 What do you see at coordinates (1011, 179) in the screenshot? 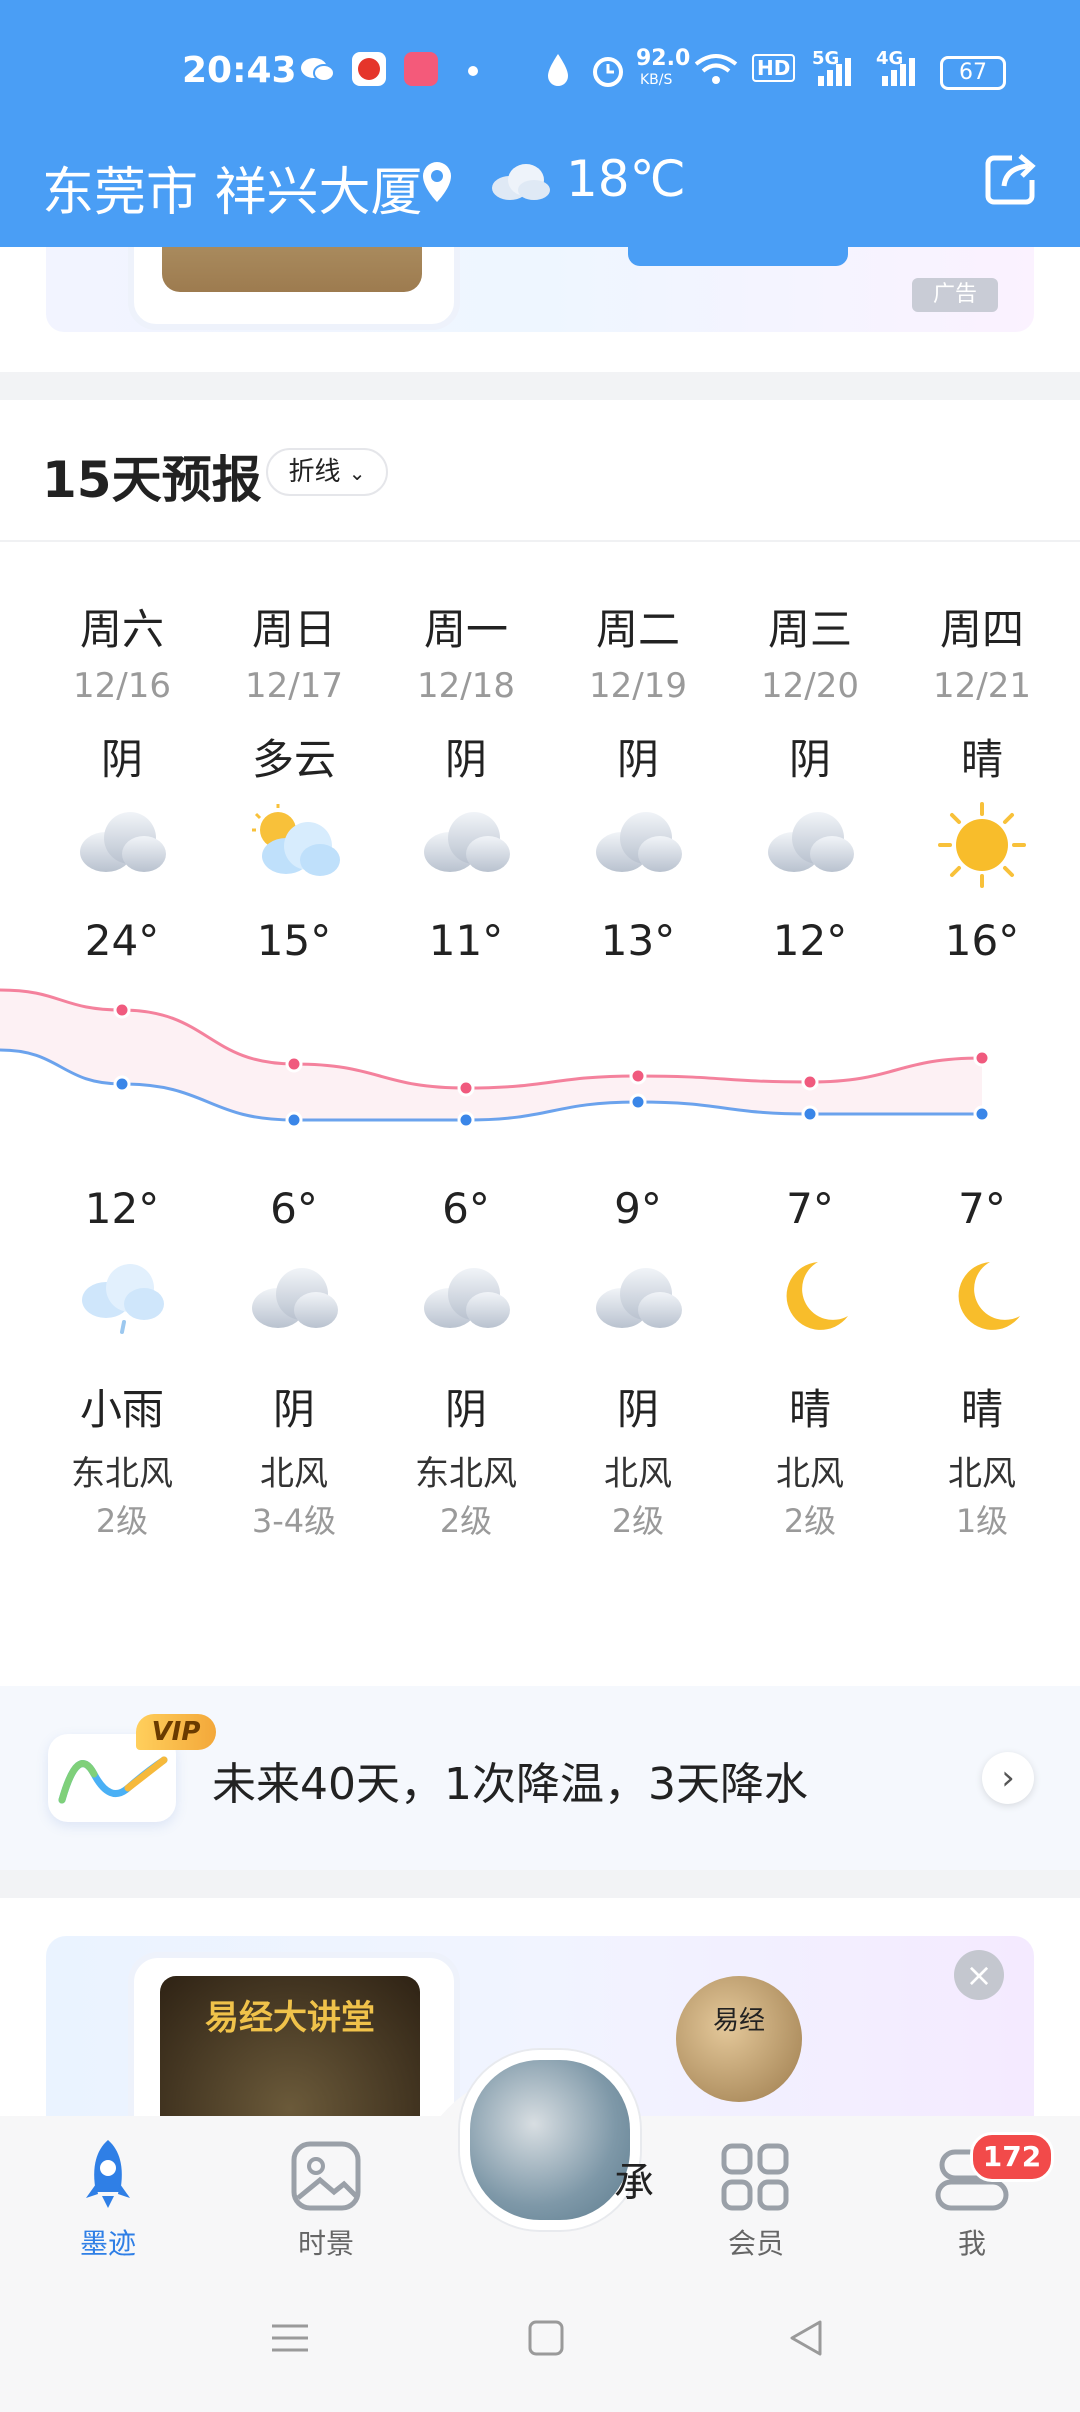
I see `share-icon` at bounding box center [1011, 179].